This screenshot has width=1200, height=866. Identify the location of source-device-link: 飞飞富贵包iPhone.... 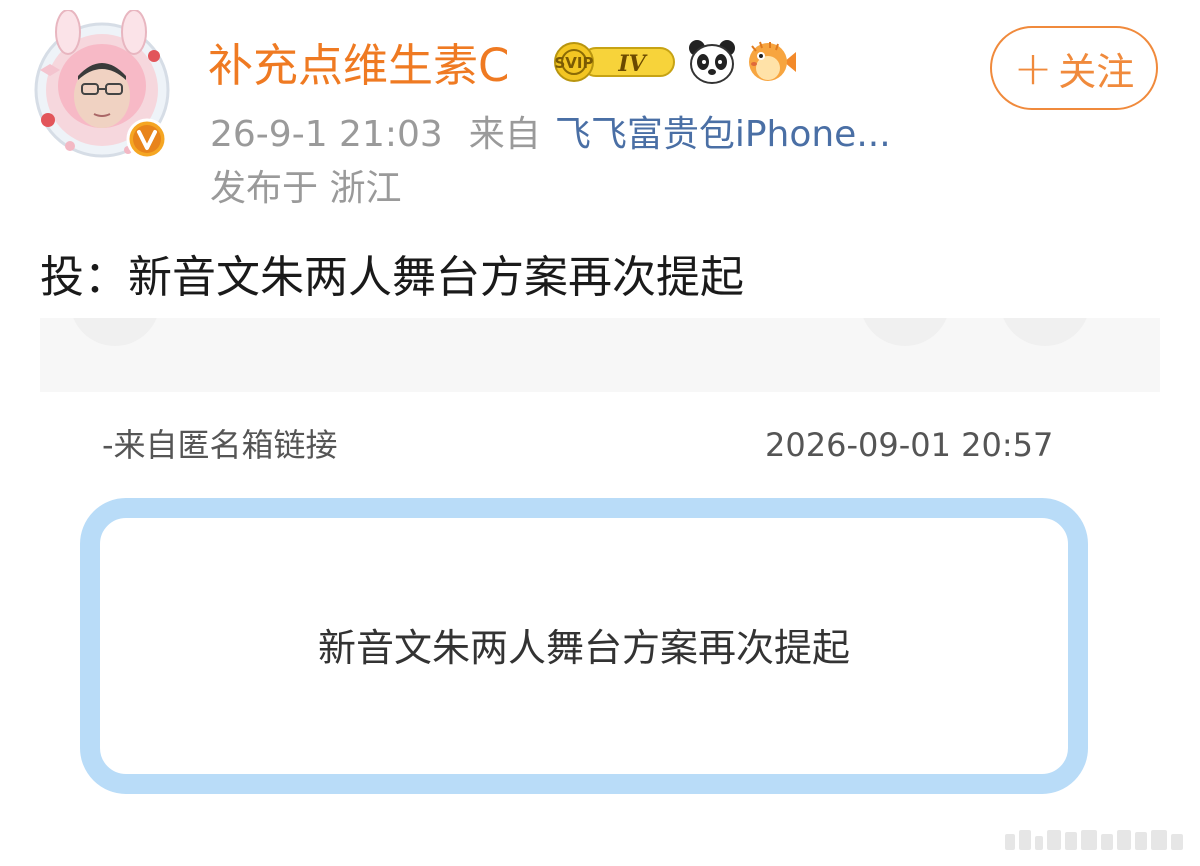
(723, 134).